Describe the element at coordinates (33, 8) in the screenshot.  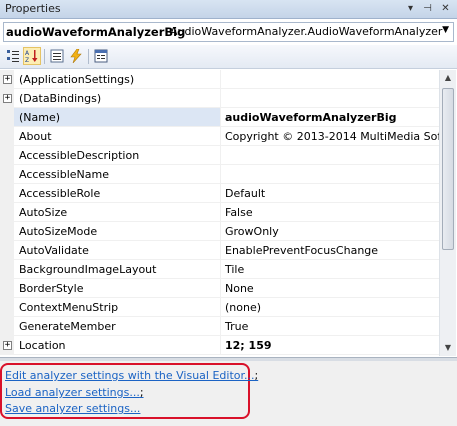
I see `window-title: Properties` at that location.